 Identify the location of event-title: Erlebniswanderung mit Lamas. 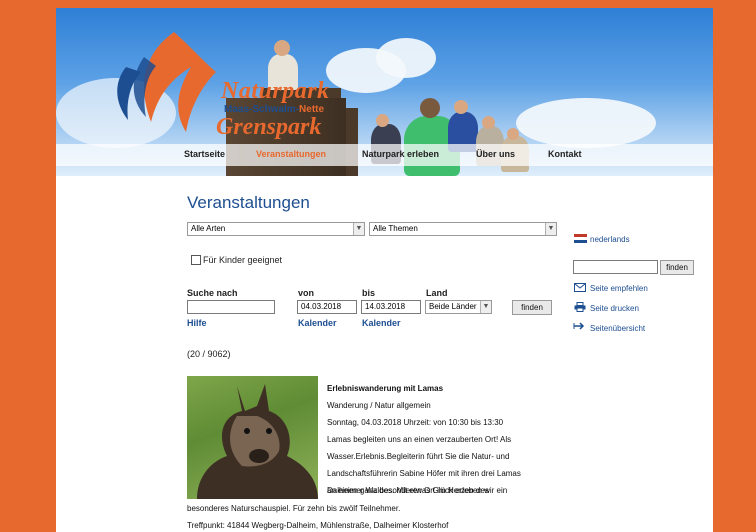
(385, 388).